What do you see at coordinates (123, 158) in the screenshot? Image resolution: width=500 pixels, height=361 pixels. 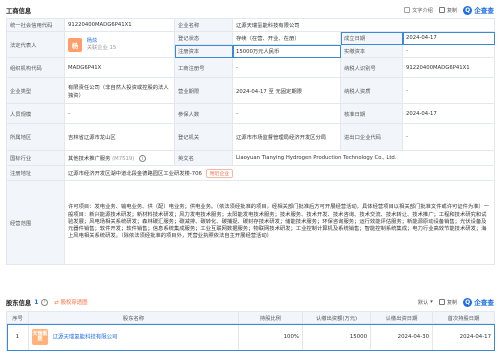 I see `industry-code: (M7519)` at bounding box center [123, 158].